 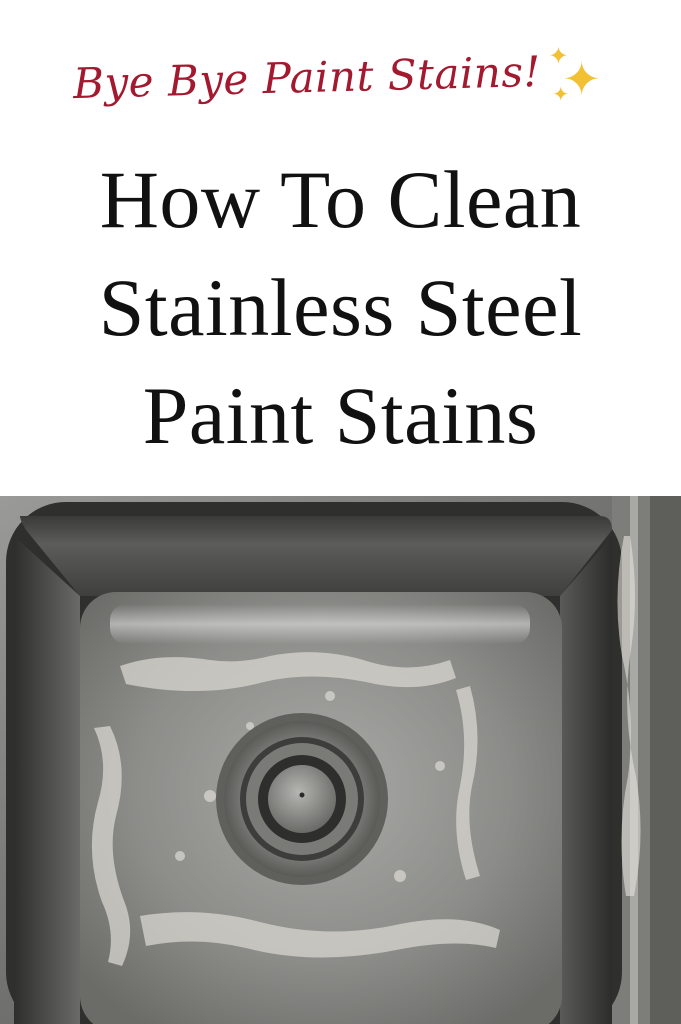 I want to click on title-line-3: Paint Stains, so click(x=340, y=415).